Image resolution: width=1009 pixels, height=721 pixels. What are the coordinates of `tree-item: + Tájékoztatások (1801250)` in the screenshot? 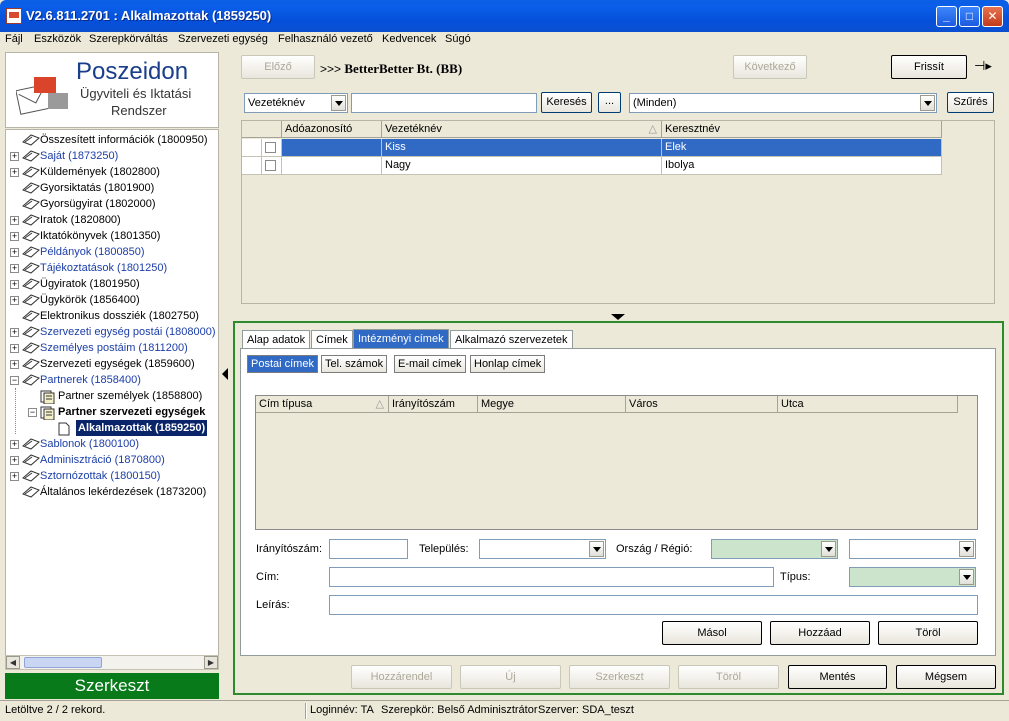 It's located at (112, 268).